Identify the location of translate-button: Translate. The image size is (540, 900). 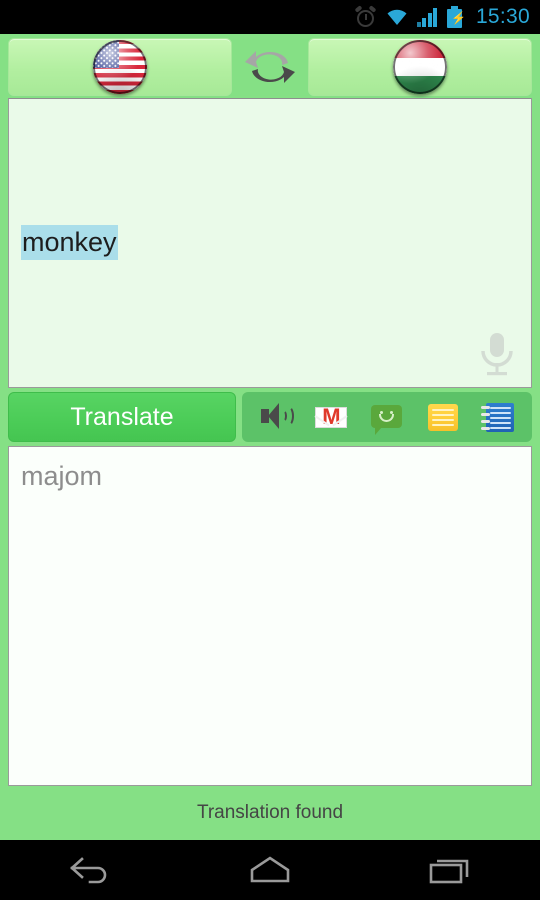
(122, 417).